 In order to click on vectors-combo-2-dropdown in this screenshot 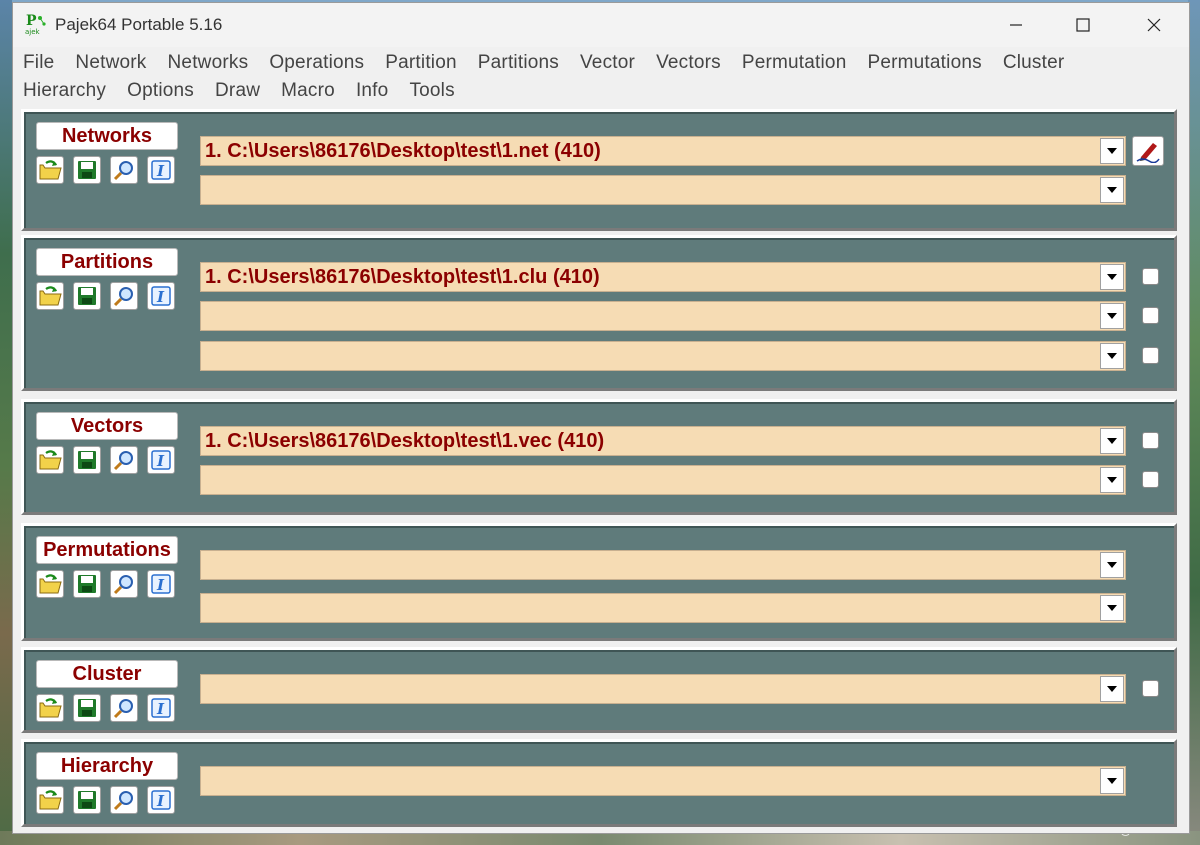, I will do `click(1112, 480)`.